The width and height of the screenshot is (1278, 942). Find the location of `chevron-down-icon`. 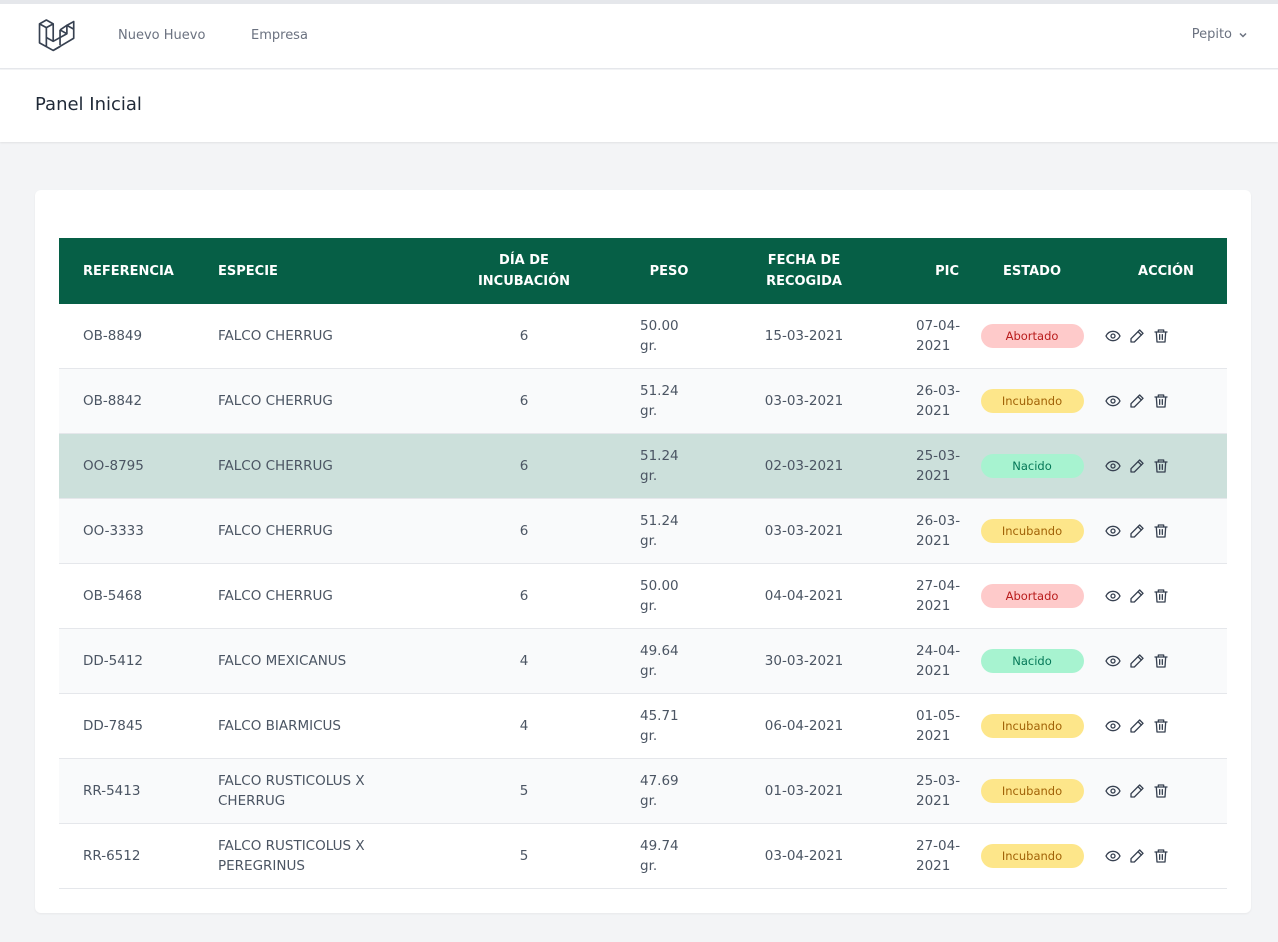

chevron-down-icon is located at coordinates (1243, 35).